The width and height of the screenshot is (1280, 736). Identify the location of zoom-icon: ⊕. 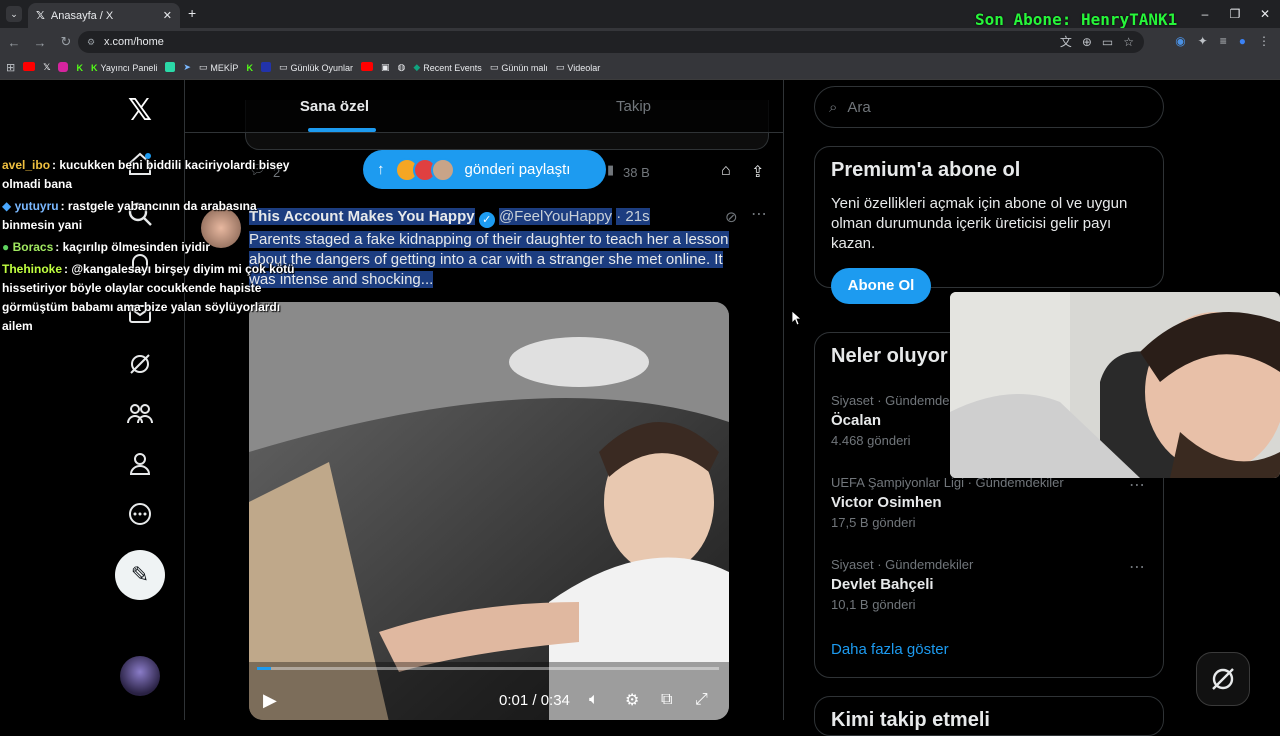
(1087, 42).